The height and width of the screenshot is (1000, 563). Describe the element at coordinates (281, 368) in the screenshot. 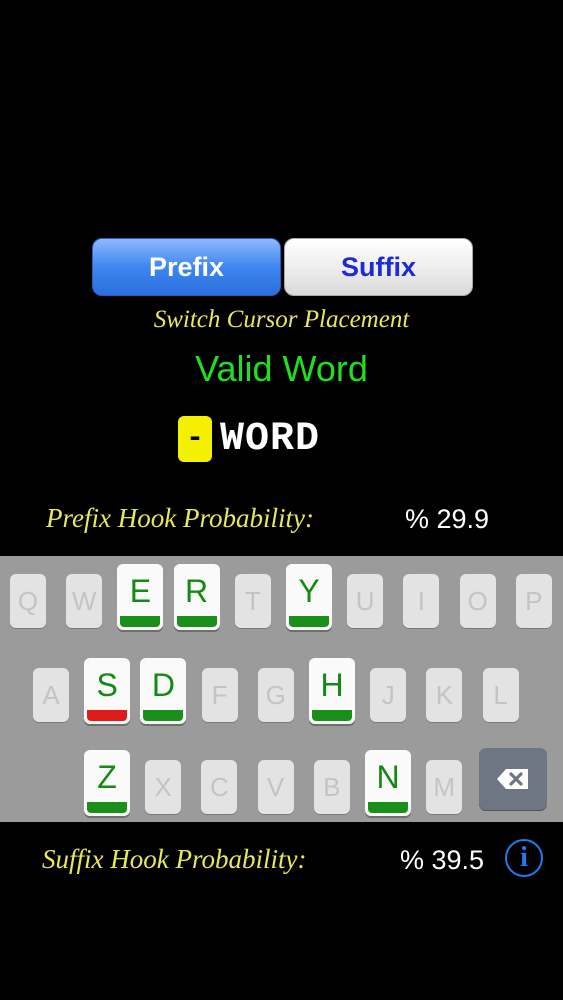

I see `word-status: Valid Word` at that location.